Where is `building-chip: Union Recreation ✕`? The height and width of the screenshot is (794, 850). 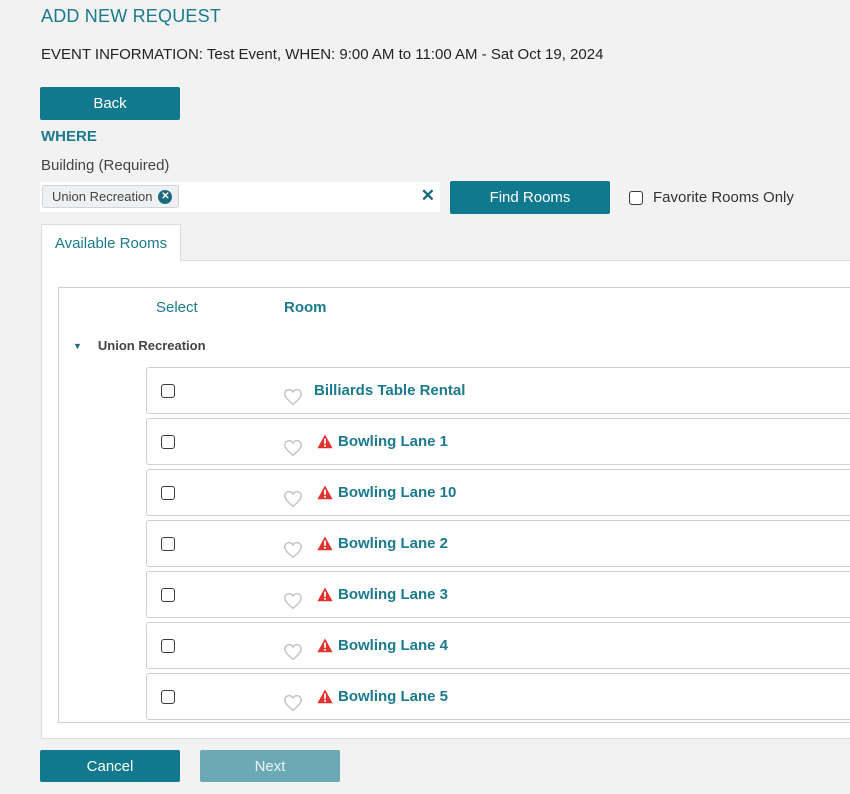 building-chip: Union Recreation ✕ is located at coordinates (111, 196).